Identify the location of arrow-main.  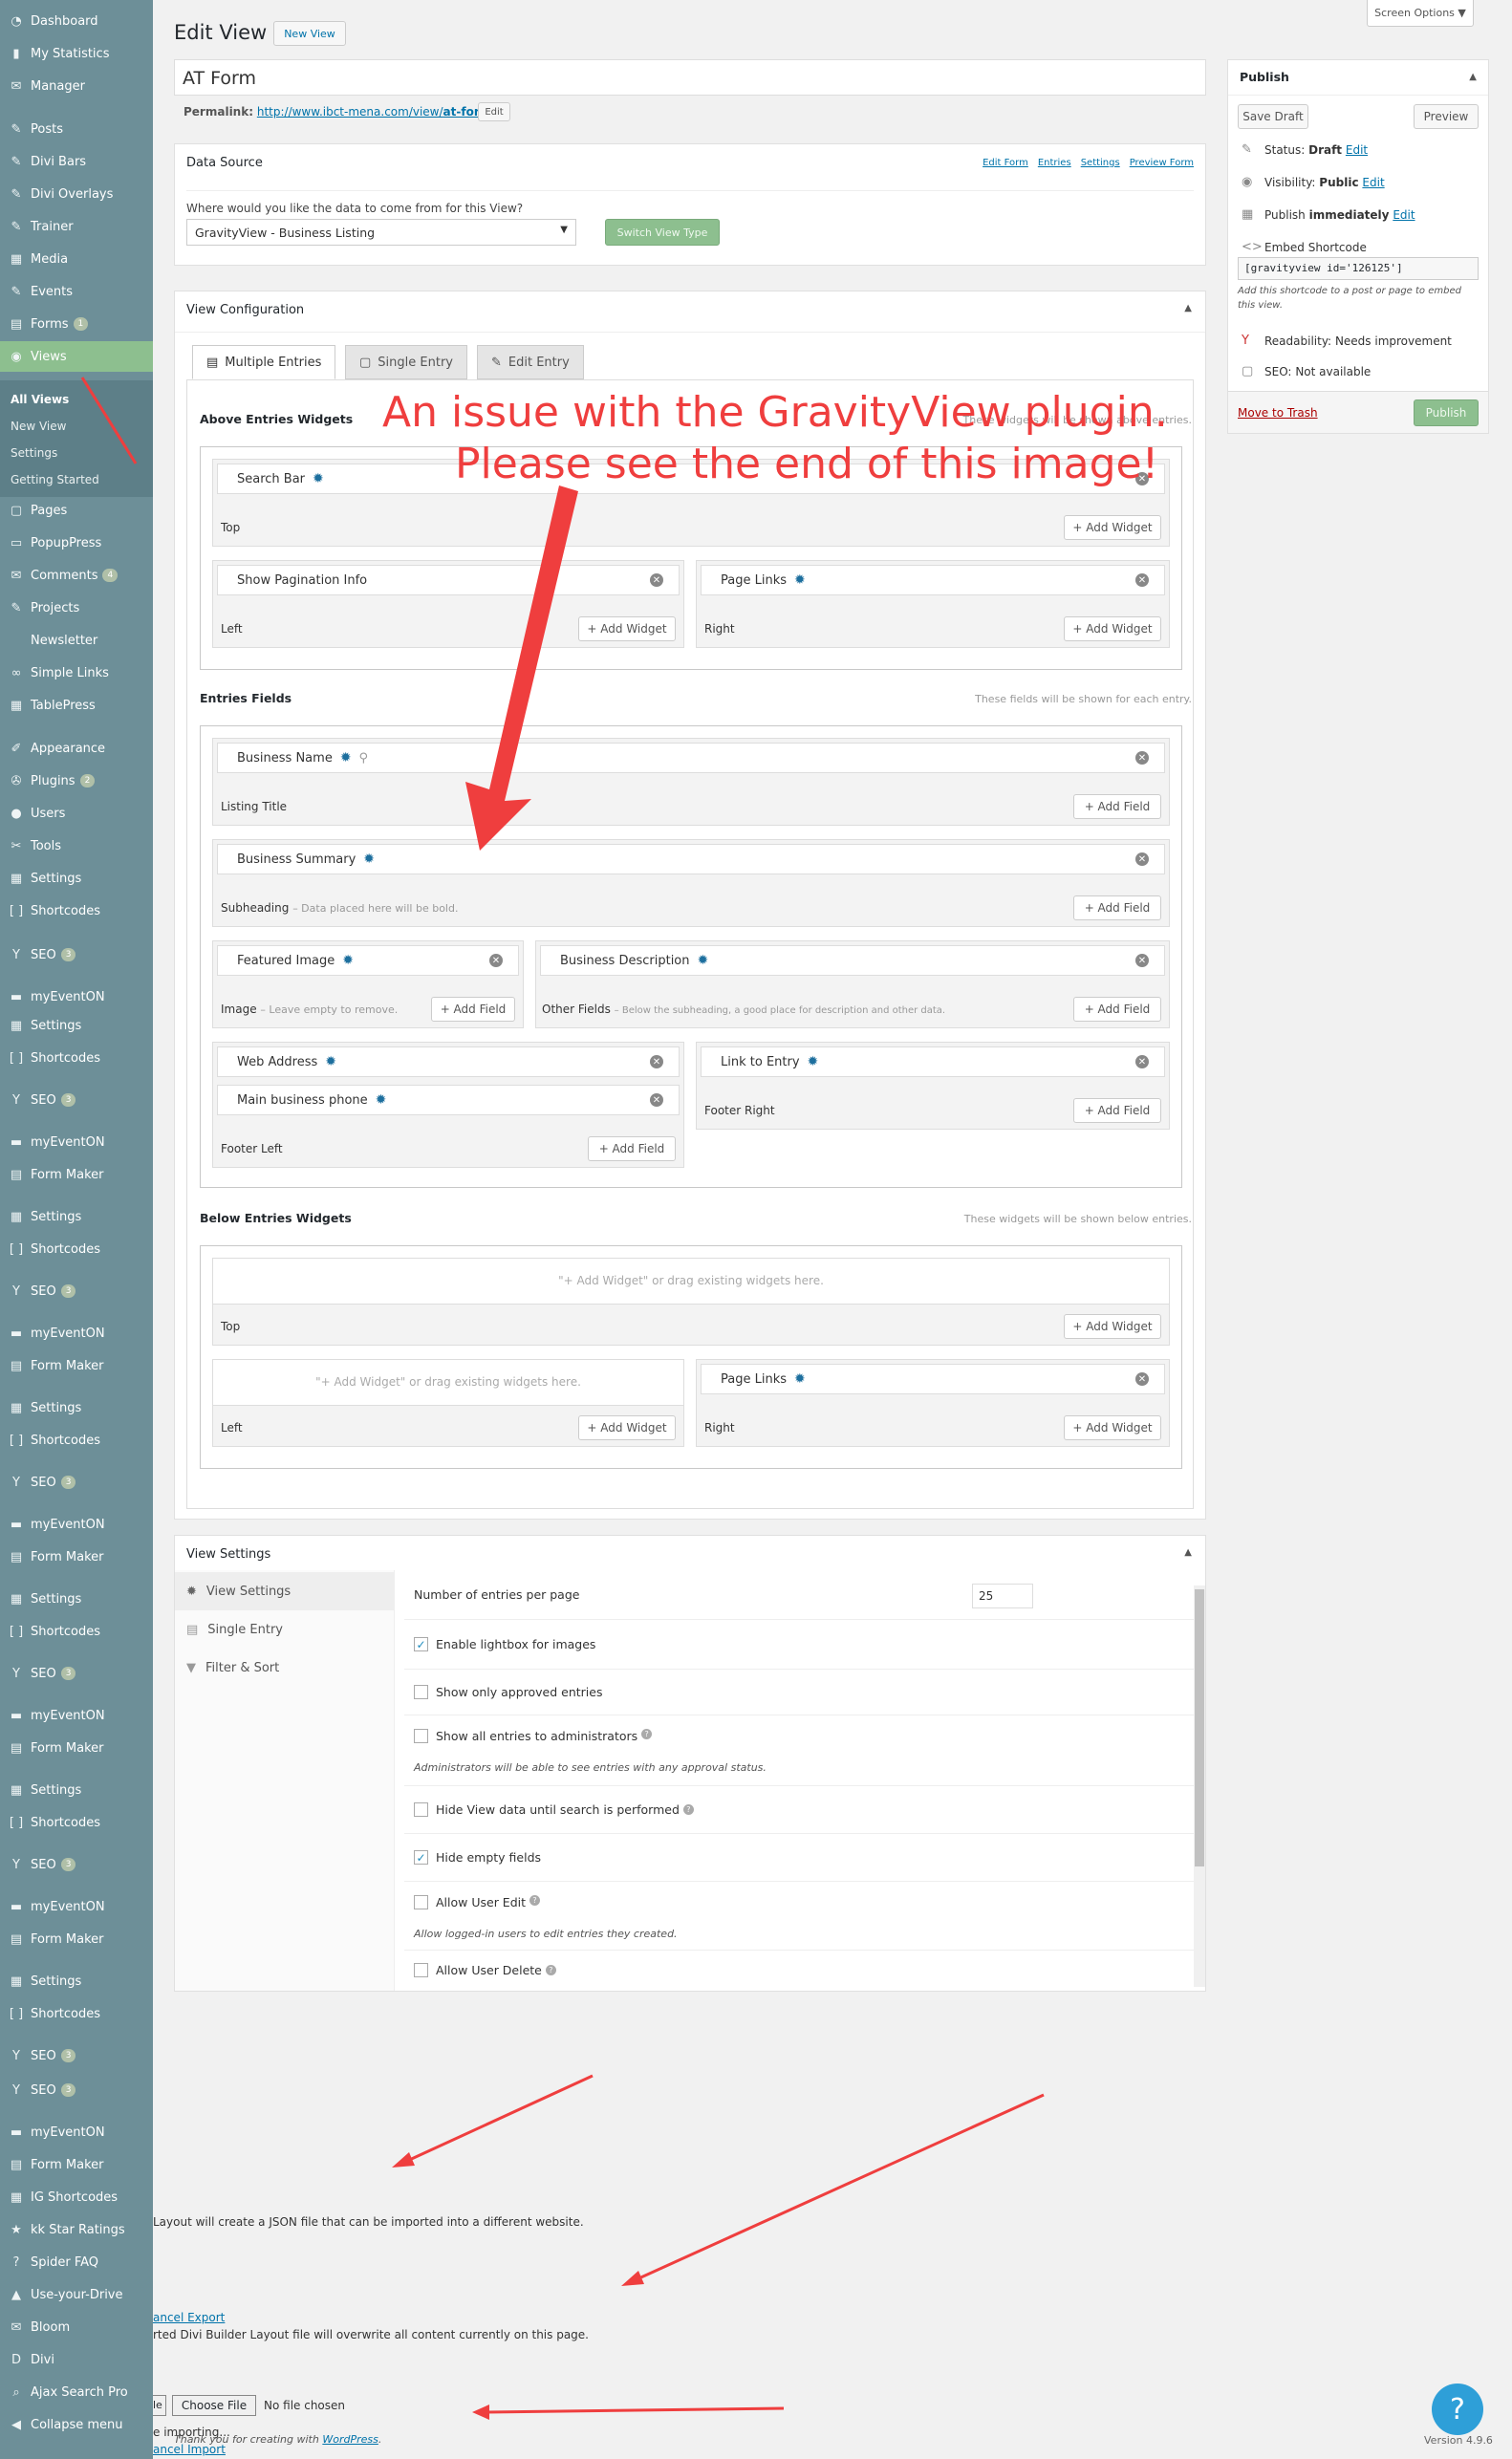
(521, 668).